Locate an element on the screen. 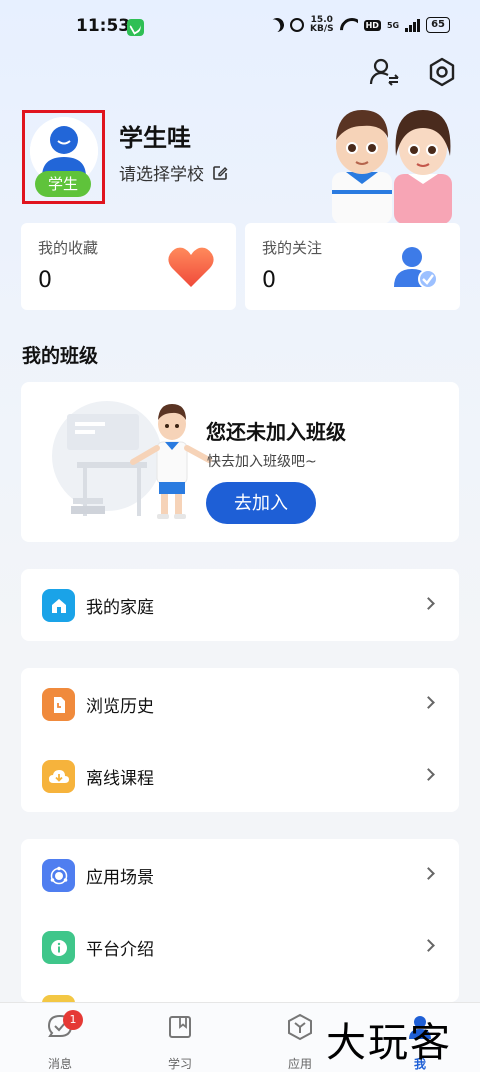 The height and width of the screenshot is (1072, 480). favorites-count: 0 is located at coordinates (45, 280).